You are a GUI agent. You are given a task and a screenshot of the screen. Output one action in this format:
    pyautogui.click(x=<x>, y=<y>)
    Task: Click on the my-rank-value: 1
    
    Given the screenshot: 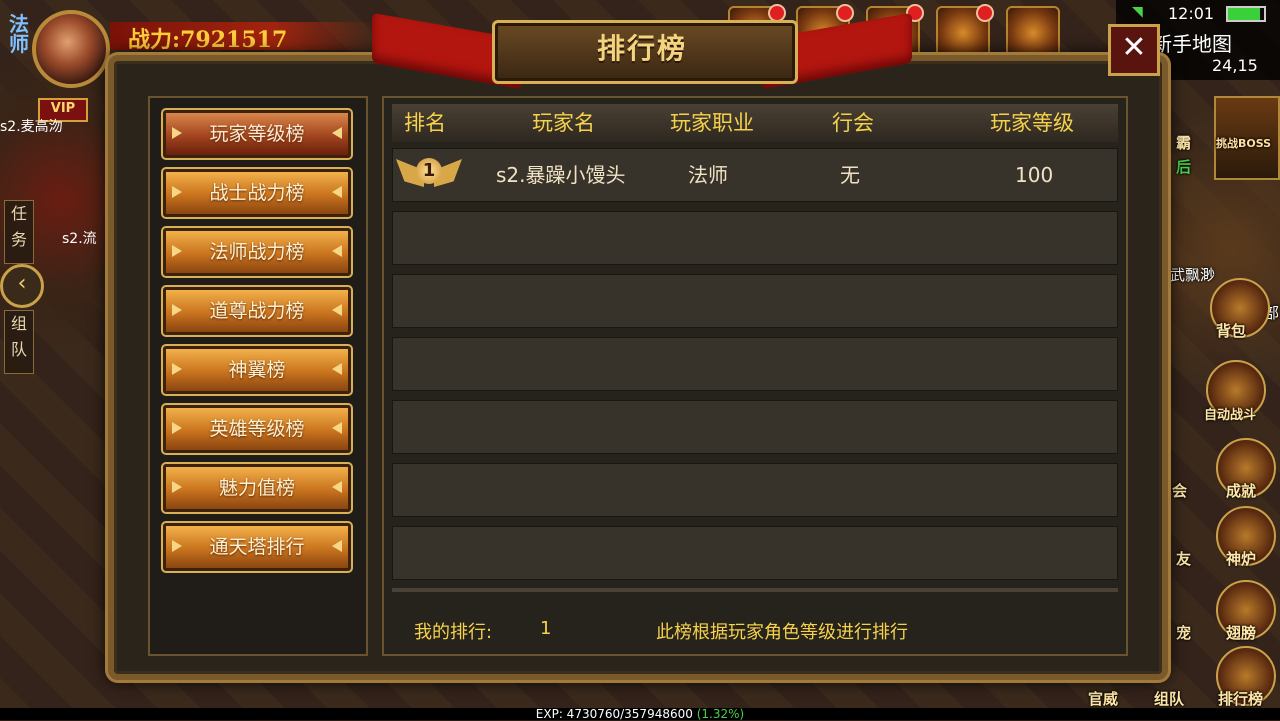 What is the action you would take?
    pyautogui.click(x=546, y=628)
    